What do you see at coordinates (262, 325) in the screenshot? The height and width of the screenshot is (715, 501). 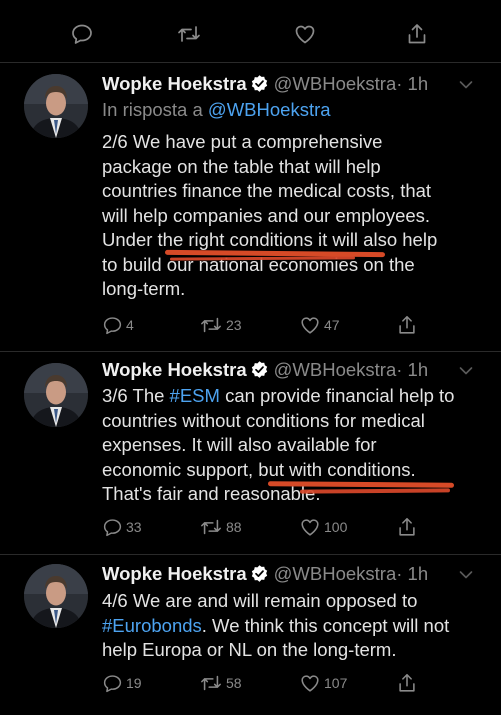 I see `tweet-actions: 4 23 47` at bounding box center [262, 325].